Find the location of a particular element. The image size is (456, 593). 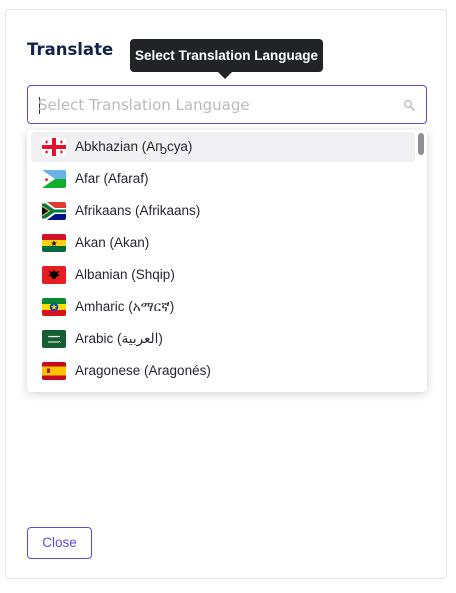

language-option-label: Afrikaans (Afrikaans) is located at coordinates (138, 210).